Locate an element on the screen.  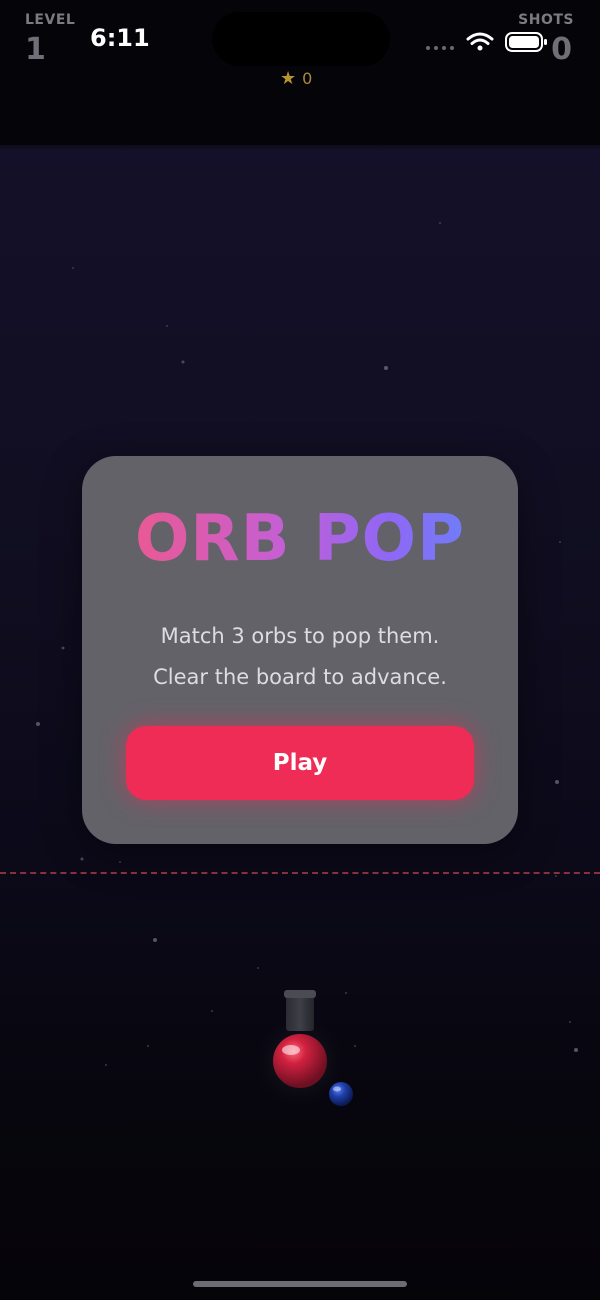
danger-line is located at coordinates (300, 873).